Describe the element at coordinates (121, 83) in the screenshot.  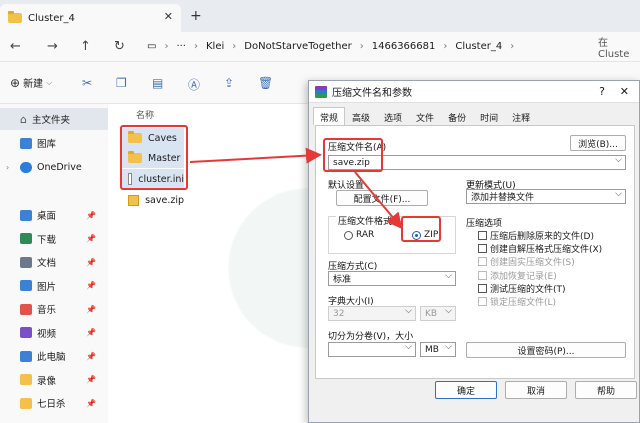
I see `copy-icon: ❐` at that location.